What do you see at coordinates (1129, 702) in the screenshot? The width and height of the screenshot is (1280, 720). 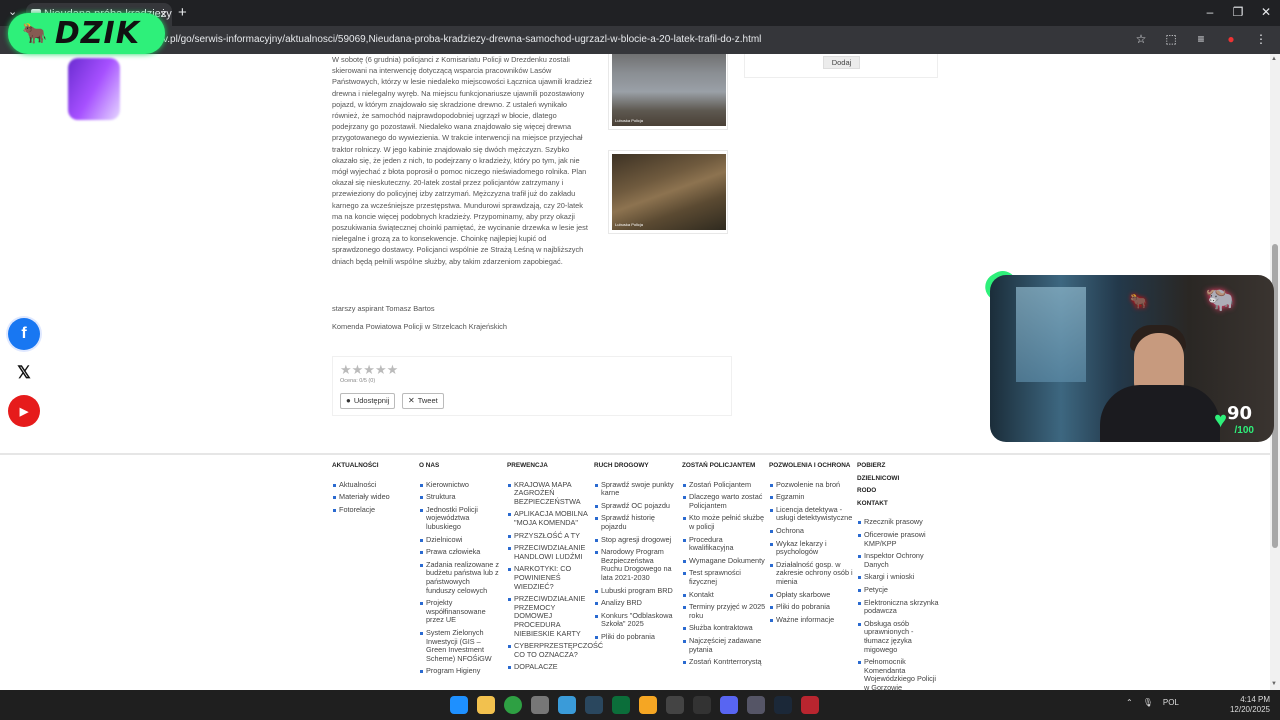 I see `tray-overflow-icon: ⌃` at bounding box center [1129, 702].